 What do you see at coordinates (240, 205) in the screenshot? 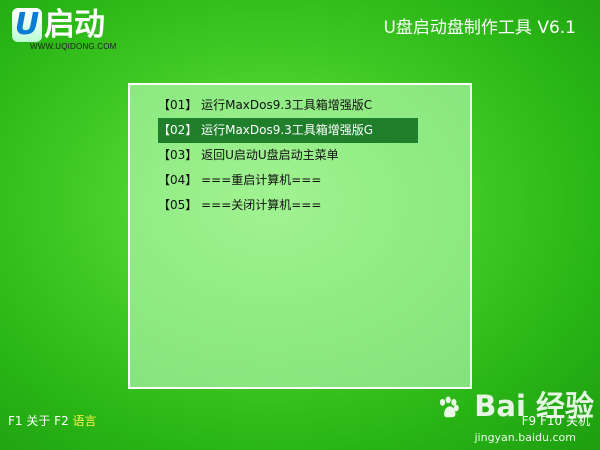
I see `menu-item-label: 【05】 ===关闭计算机===` at bounding box center [240, 205].